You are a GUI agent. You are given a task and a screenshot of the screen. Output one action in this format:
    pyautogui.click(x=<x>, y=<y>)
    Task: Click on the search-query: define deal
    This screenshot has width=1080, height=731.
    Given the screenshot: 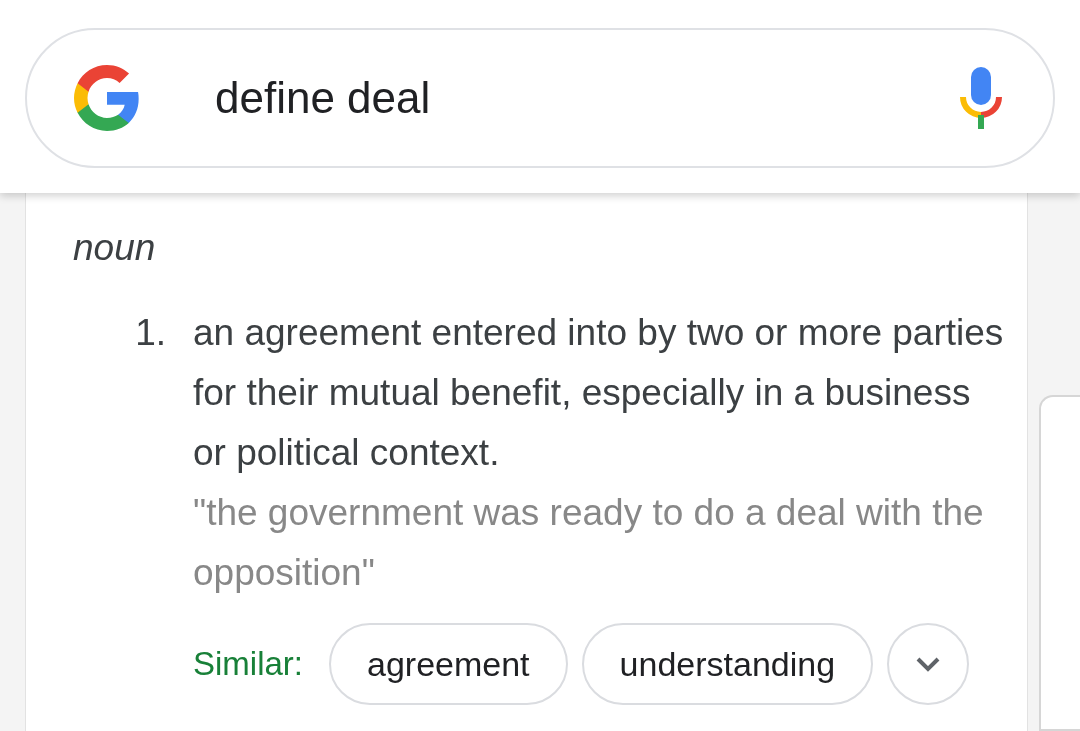 What is the action you would take?
    pyautogui.click(x=323, y=98)
    